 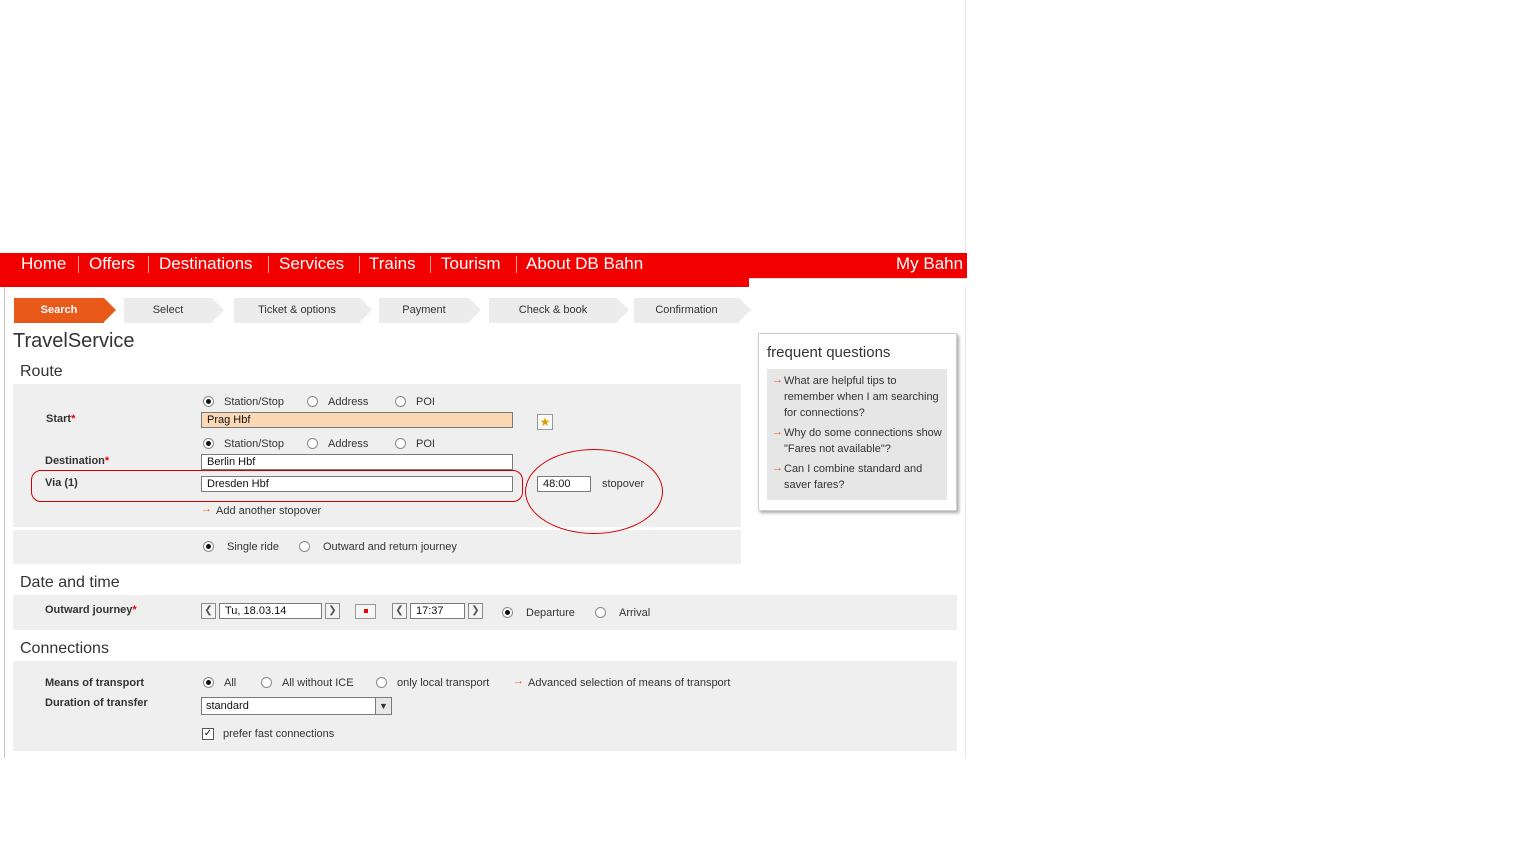 What do you see at coordinates (227, 706) in the screenshot?
I see `transfer-duration-value: standard` at bounding box center [227, 706].